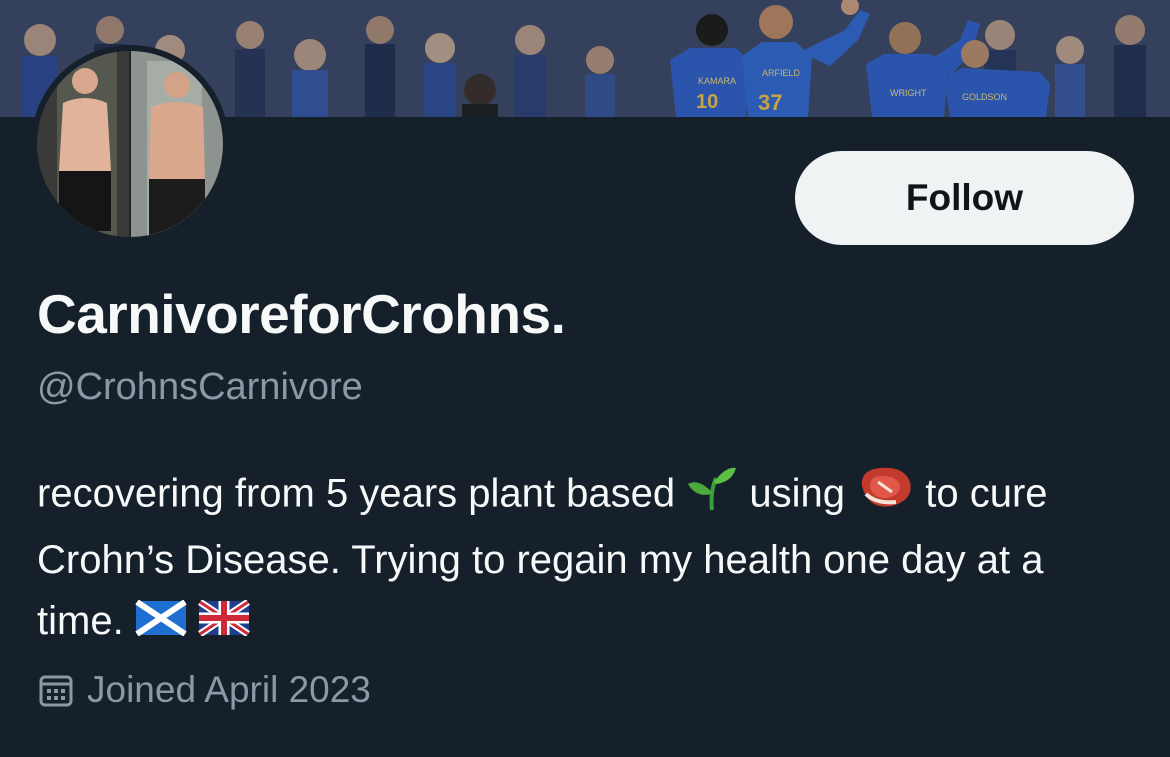 The height and width of the screenshot is (757, 1170). I want to click on display-name: CarnivoreforCrohns., so click(301, 314).